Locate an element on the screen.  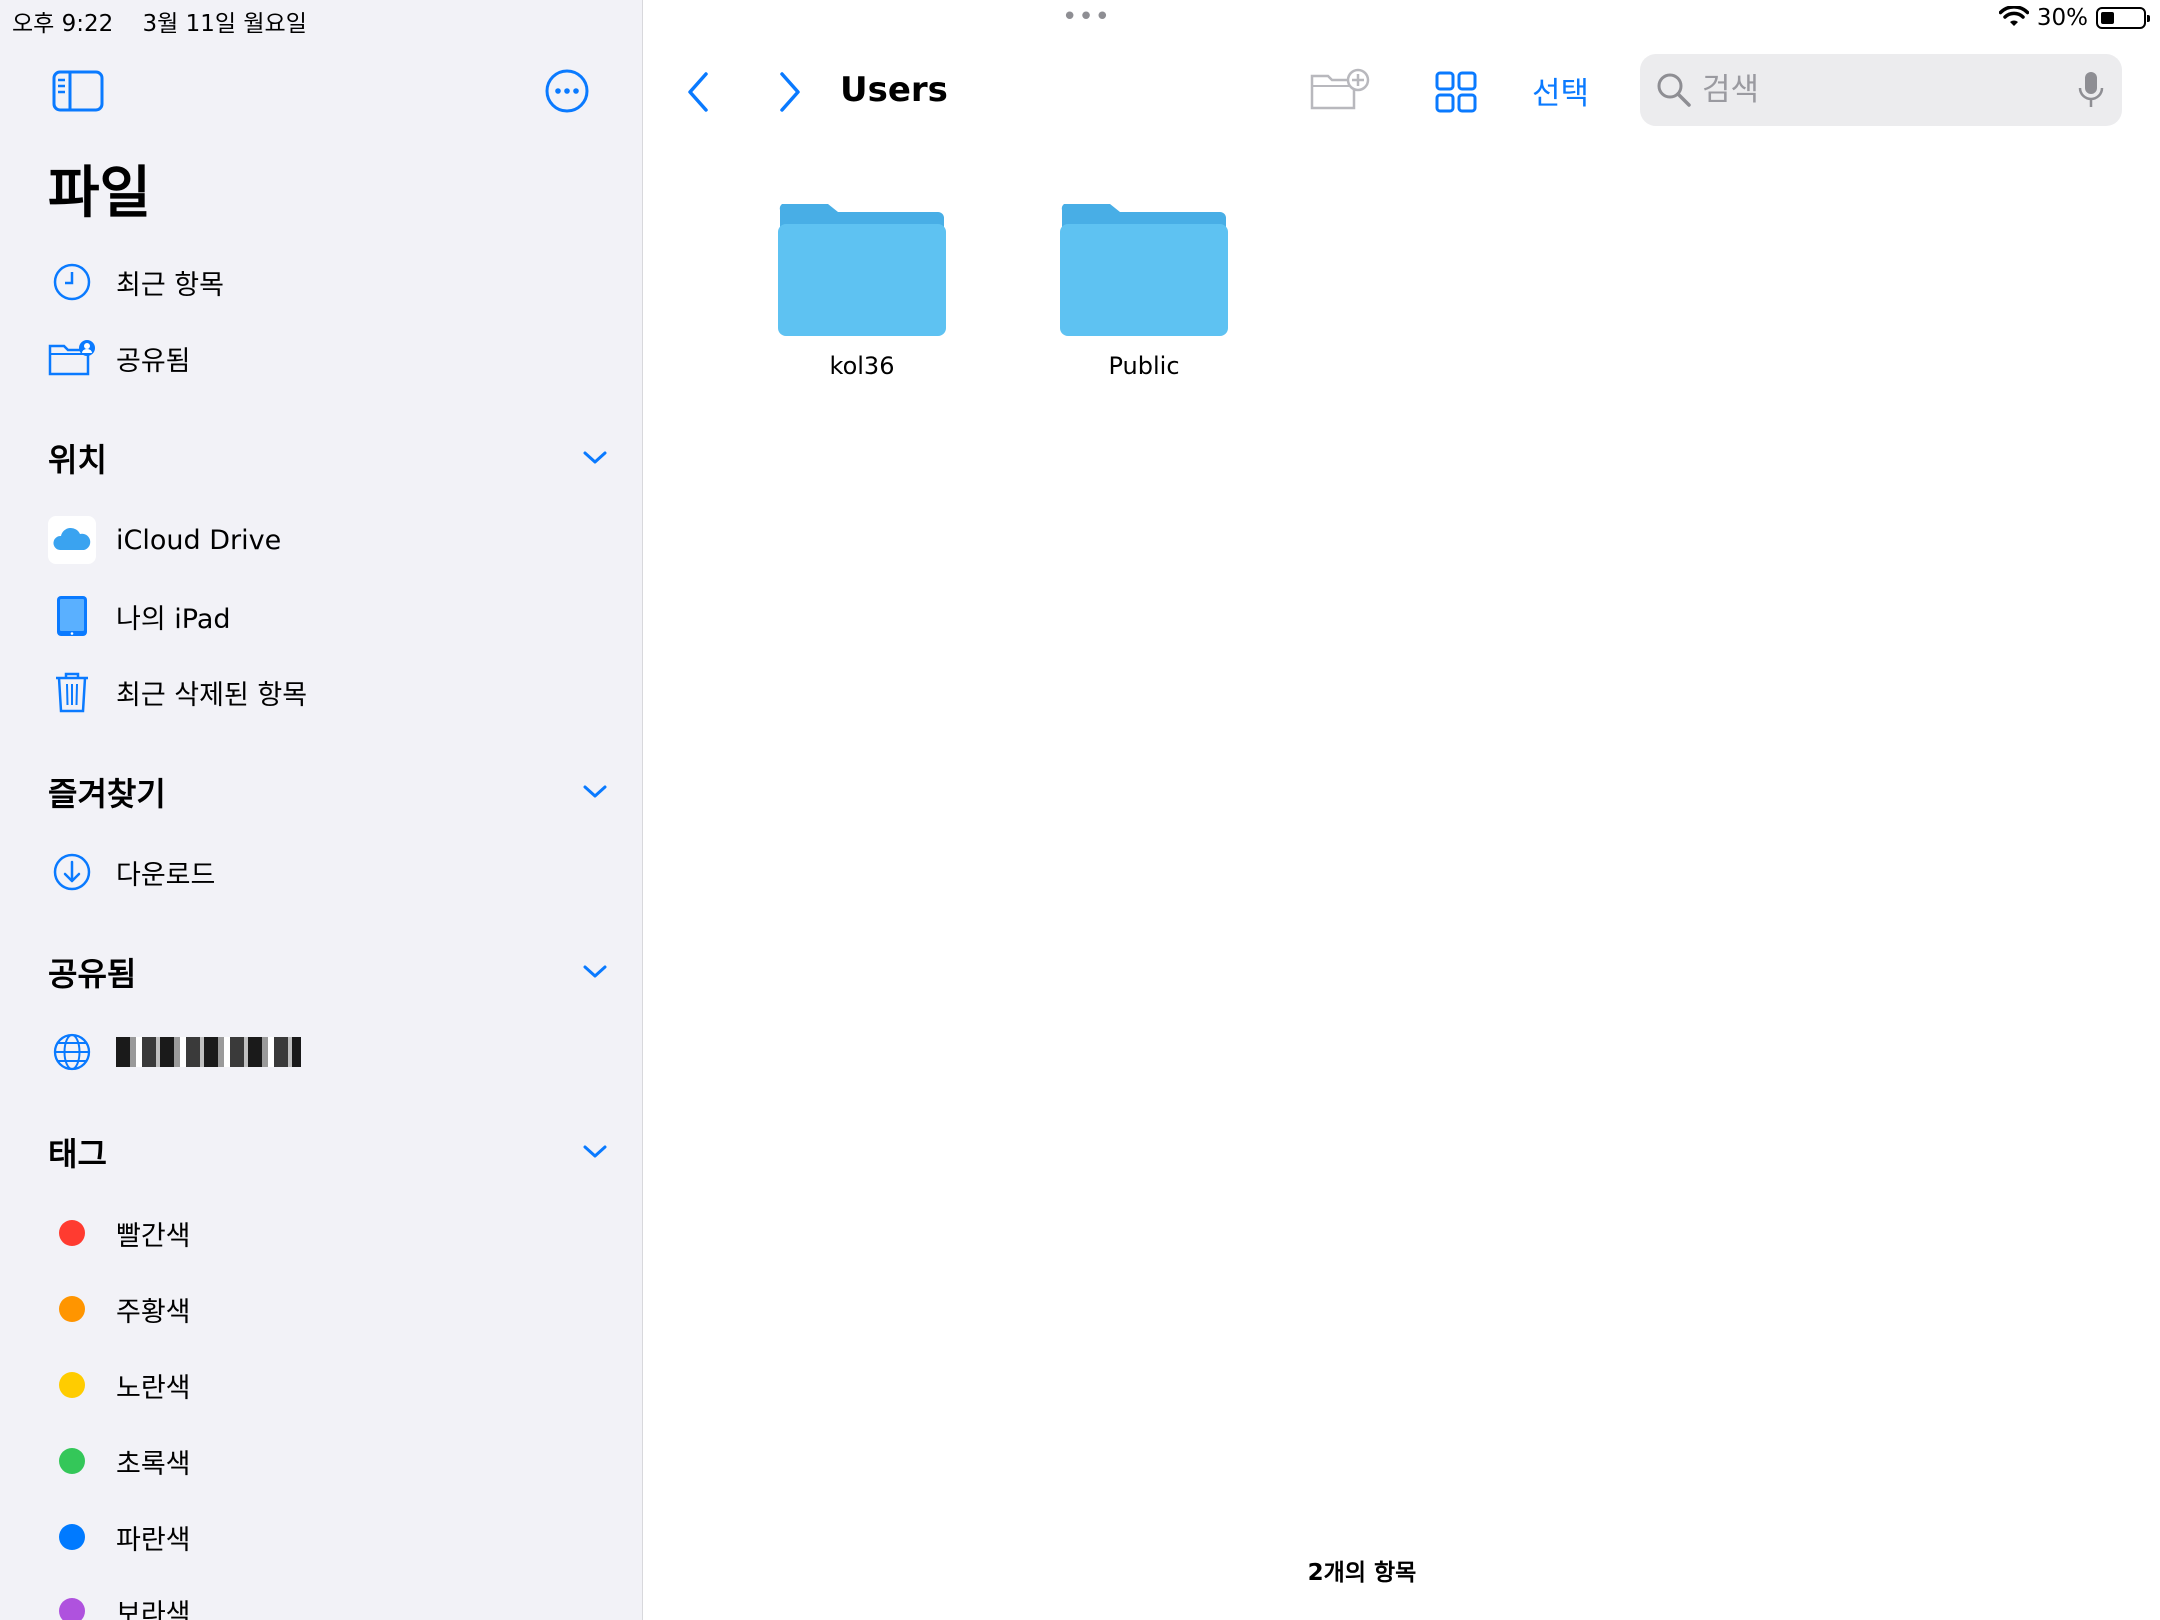
select-button: 선택 is located at coordinates (1560, 90).